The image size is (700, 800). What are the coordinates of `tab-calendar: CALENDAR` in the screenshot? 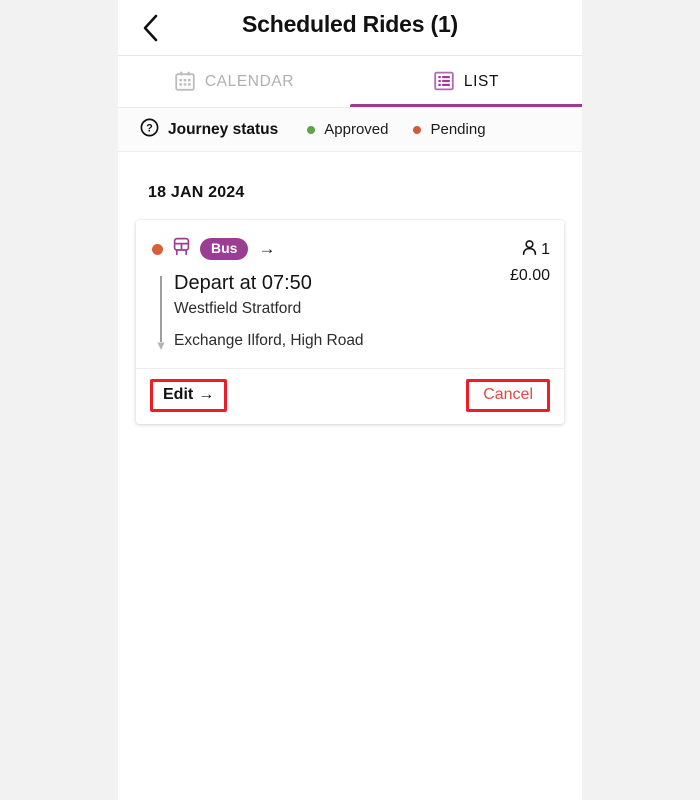 It's located at (234, 82).